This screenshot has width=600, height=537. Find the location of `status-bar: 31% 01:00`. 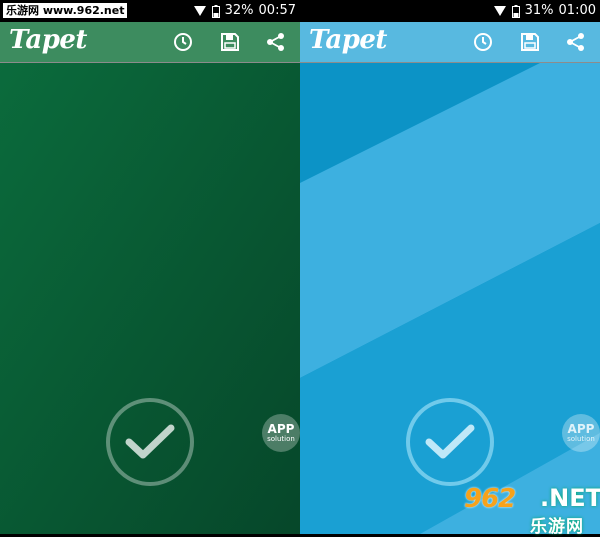

status-bar: 31% 01:00 is located at coordinates (450, 11).